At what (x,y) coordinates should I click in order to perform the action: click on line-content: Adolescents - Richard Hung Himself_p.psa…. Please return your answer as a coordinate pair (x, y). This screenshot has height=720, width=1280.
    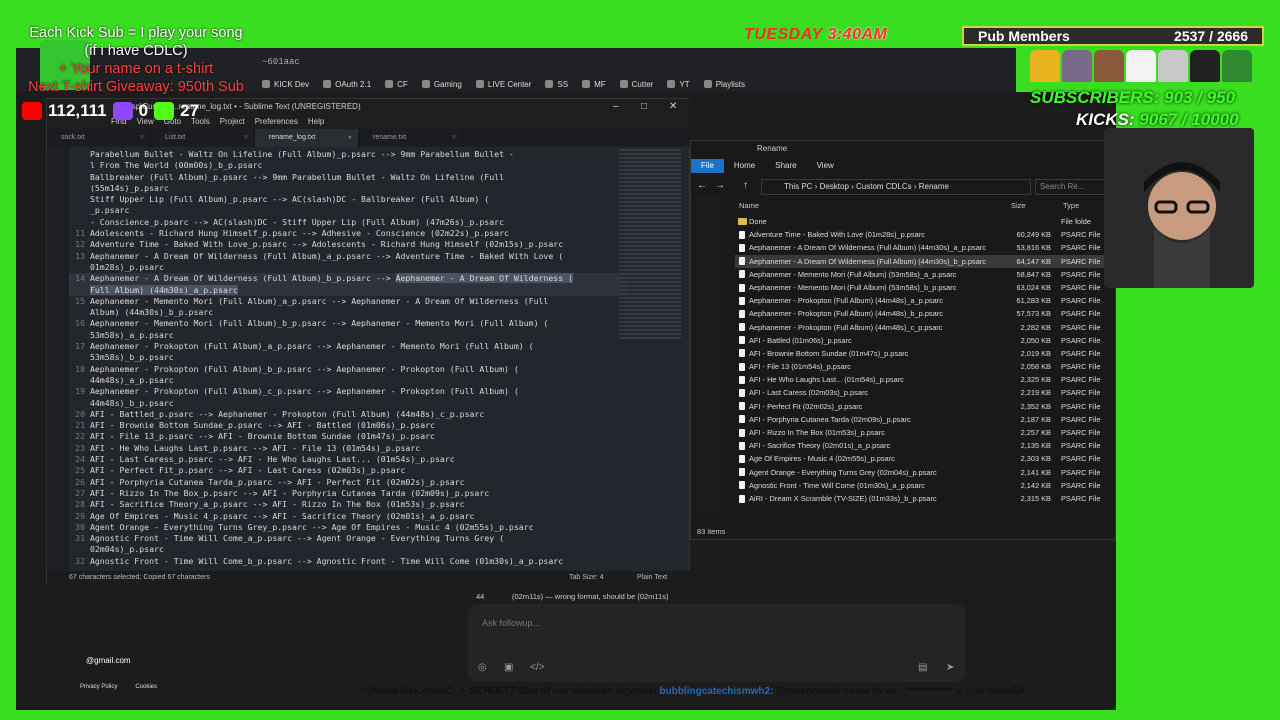
    Looking at the image, I should click on (299, 233).